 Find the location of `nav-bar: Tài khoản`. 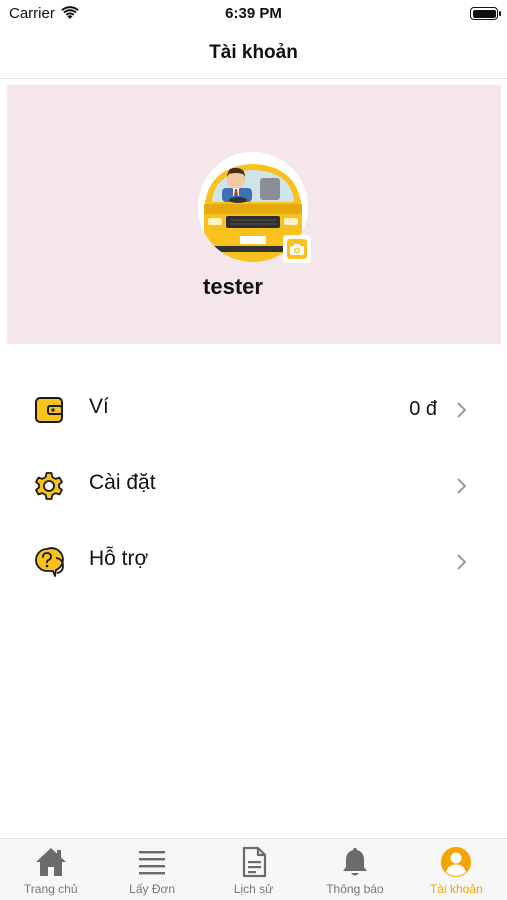

nav-bar: Tài khoản is located at coordinates (253, 53).